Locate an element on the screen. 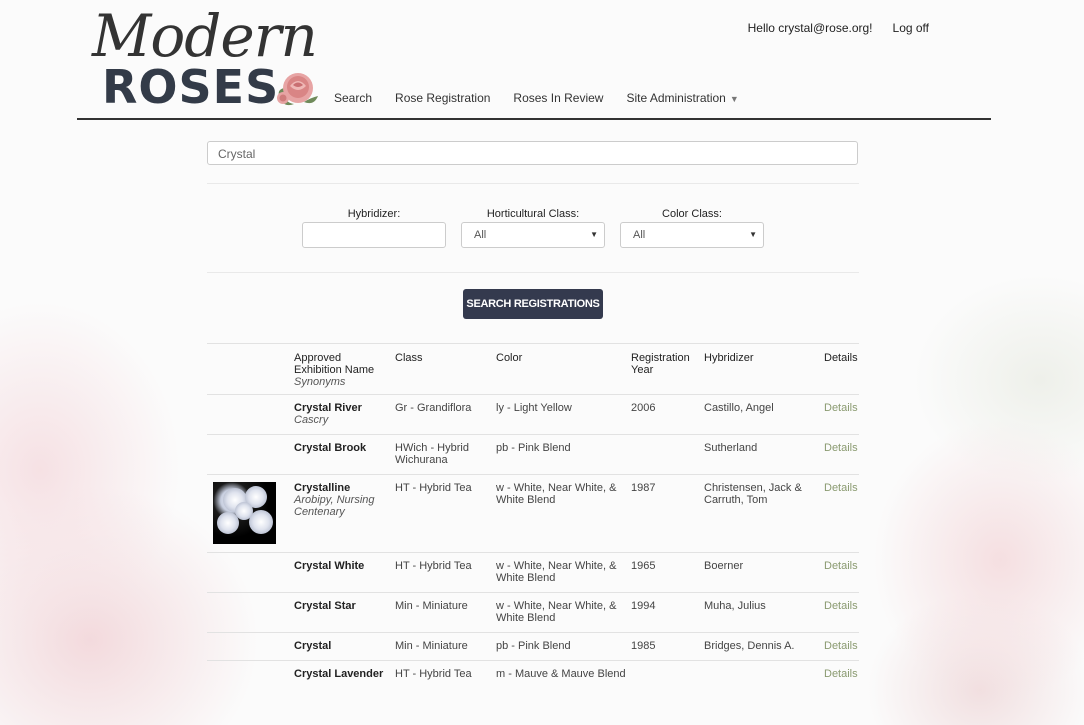  modern-roses-logo: Modern ROSES is located at coordinates (207, 58).